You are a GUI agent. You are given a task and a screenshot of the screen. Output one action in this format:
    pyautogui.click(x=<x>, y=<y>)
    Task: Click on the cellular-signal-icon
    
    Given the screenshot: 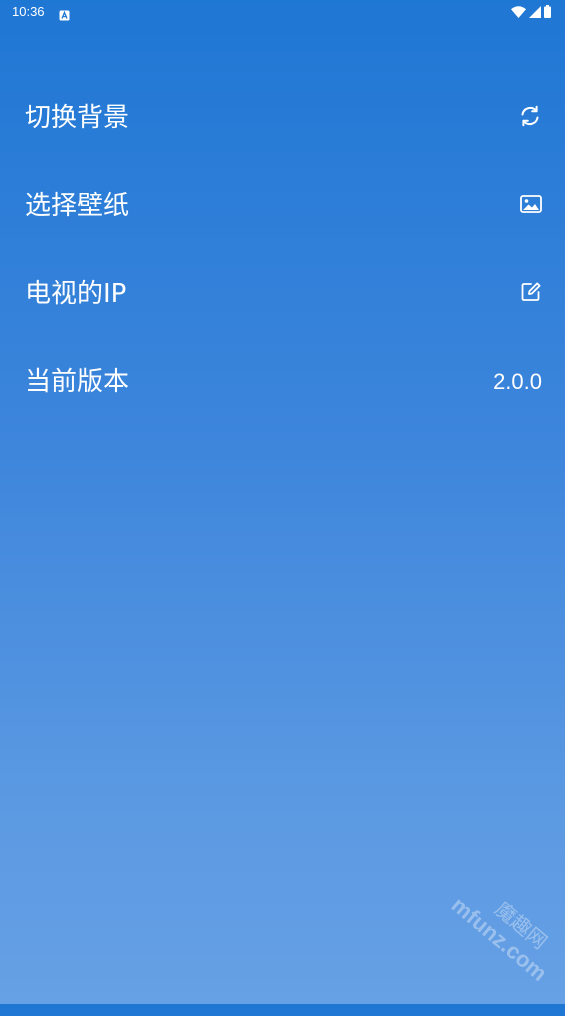 What is the action you would take?
    pyautogui.click(x=535, y=12)
    